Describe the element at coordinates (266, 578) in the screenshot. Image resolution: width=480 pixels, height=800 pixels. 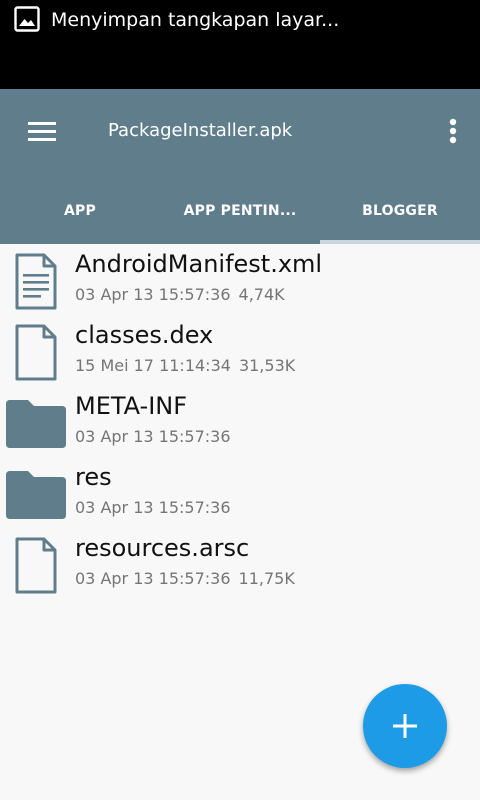
I see `file-size: 11,75K` at that location.